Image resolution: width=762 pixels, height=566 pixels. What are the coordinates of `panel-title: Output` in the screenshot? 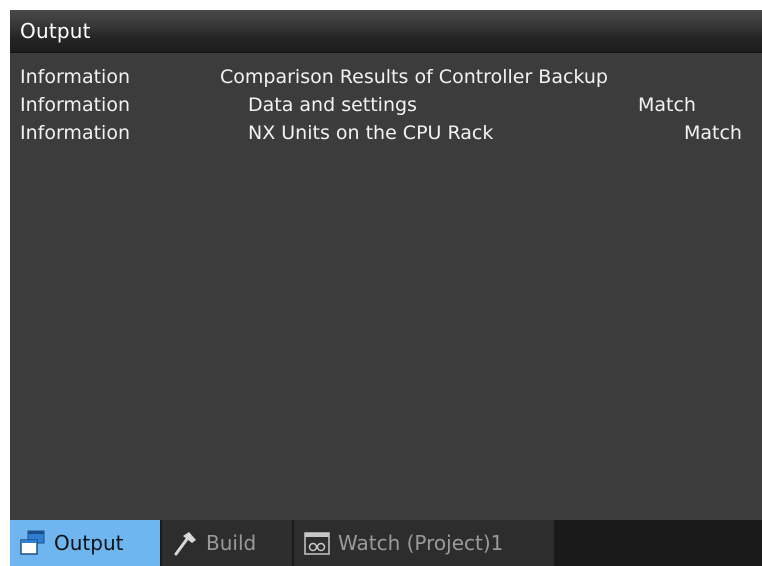 It's located at (55, 31).